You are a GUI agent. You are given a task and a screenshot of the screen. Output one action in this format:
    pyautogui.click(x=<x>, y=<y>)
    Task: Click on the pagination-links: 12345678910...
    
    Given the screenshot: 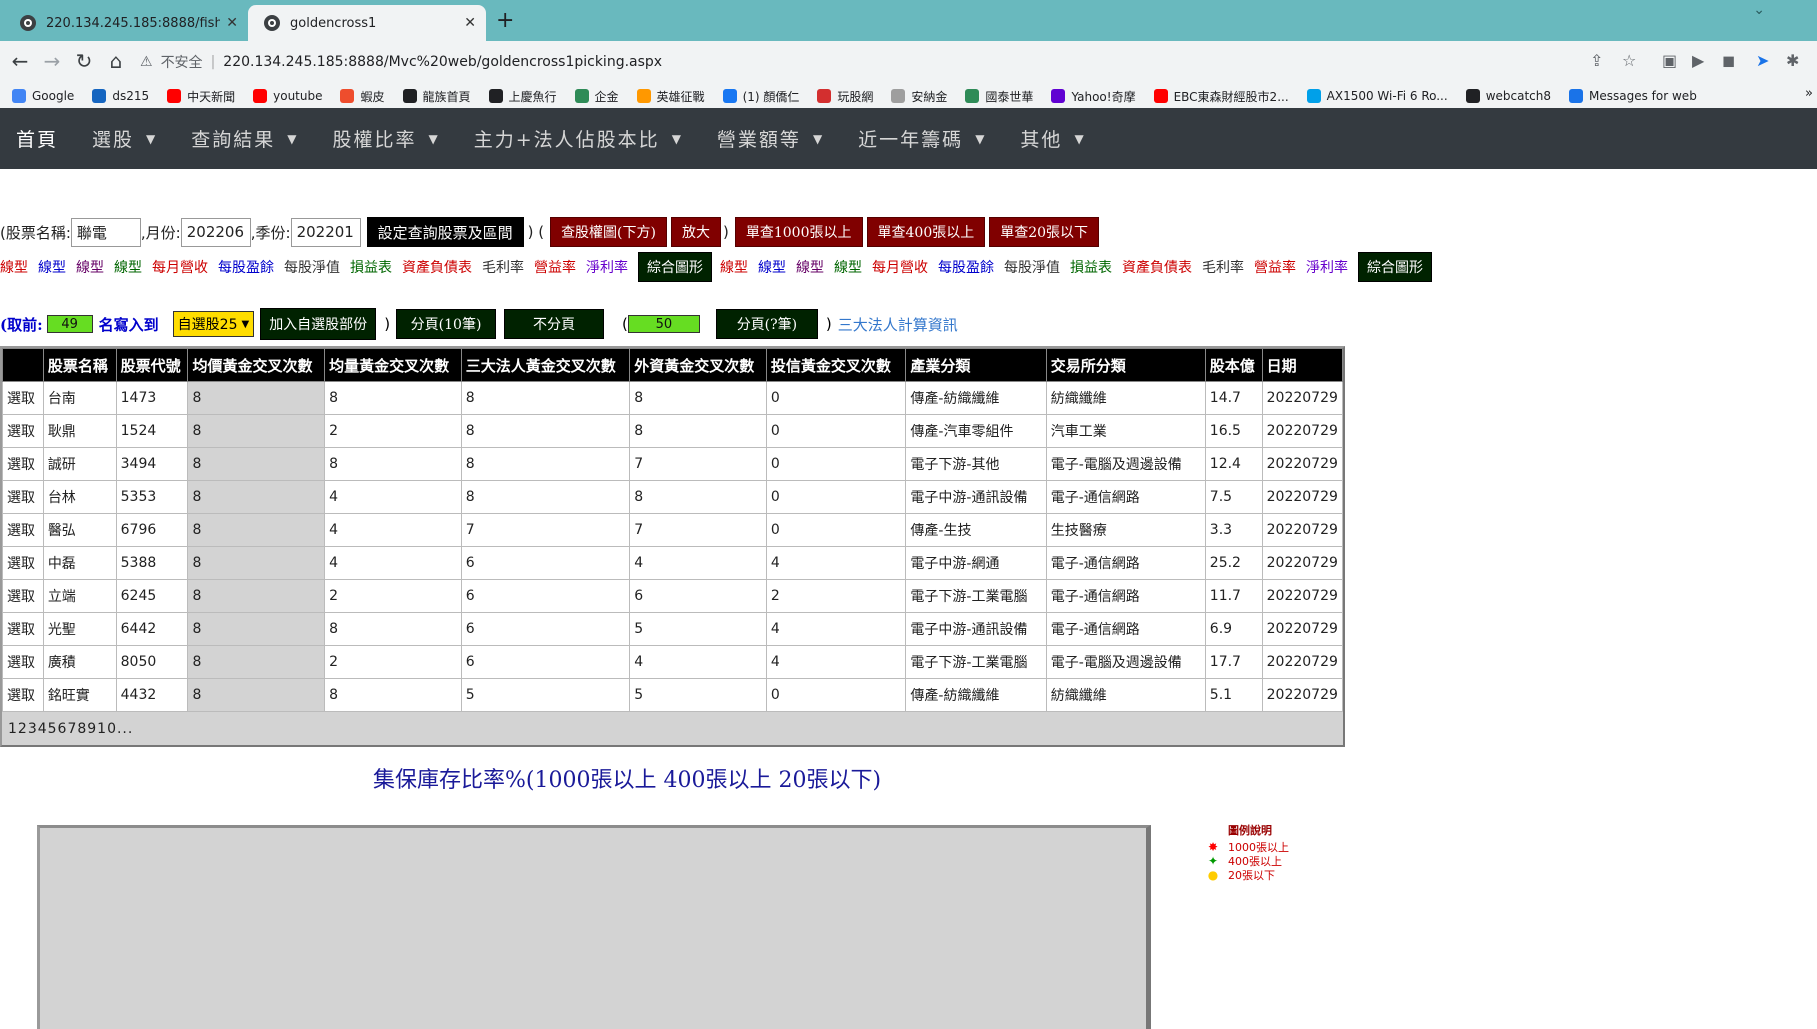 What is the action you would take?
    pyautogui.click(x=70, y=729)
    